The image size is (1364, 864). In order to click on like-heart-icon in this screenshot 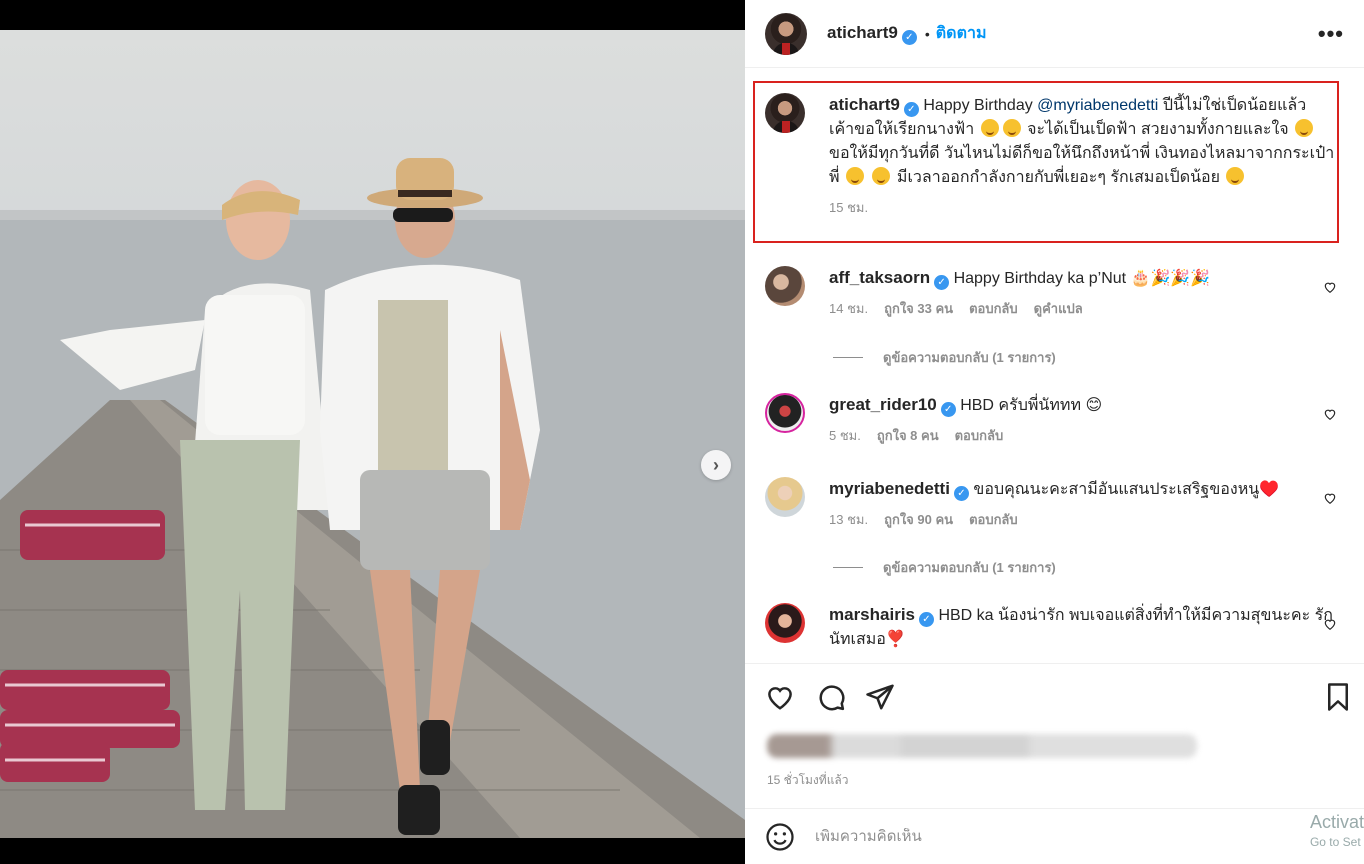, I will do `click(780, 697)`.